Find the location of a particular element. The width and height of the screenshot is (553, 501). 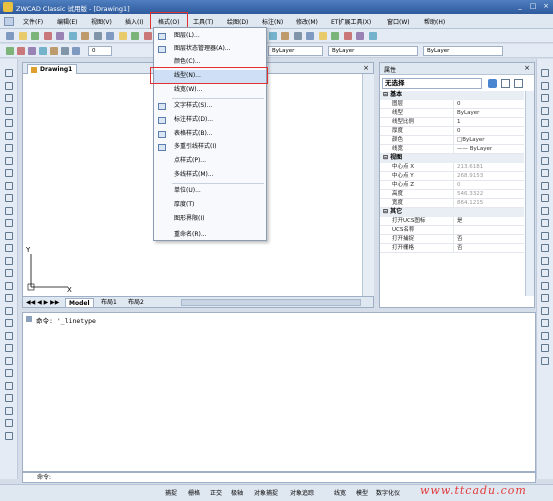

select-objects-icon is located at coordinates (505, 83).